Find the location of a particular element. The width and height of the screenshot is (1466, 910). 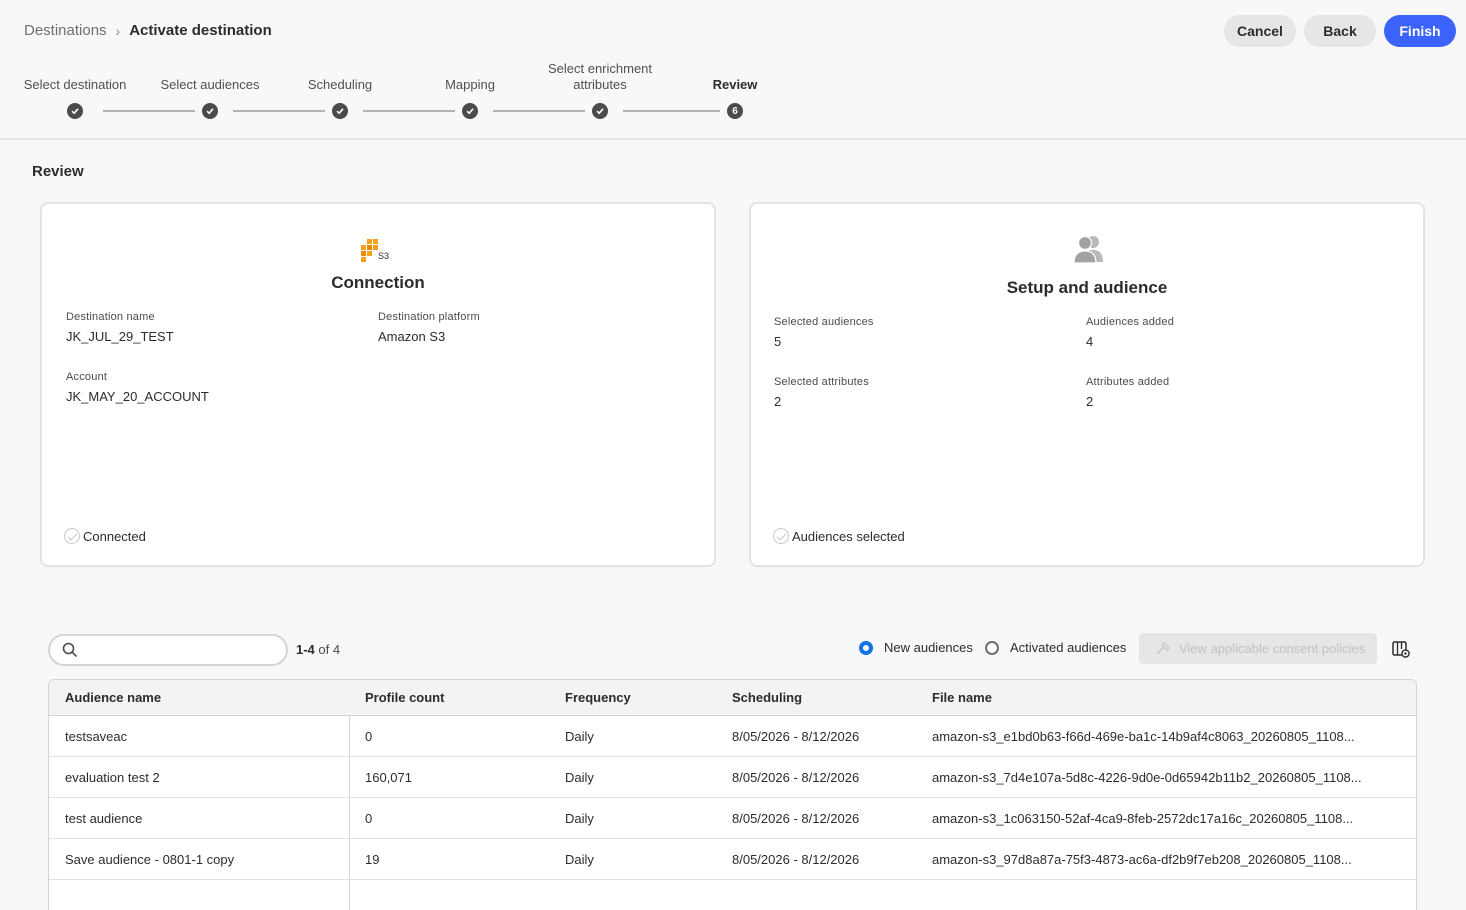

header-frequency: Frequency is located at coordinates (598, 697).